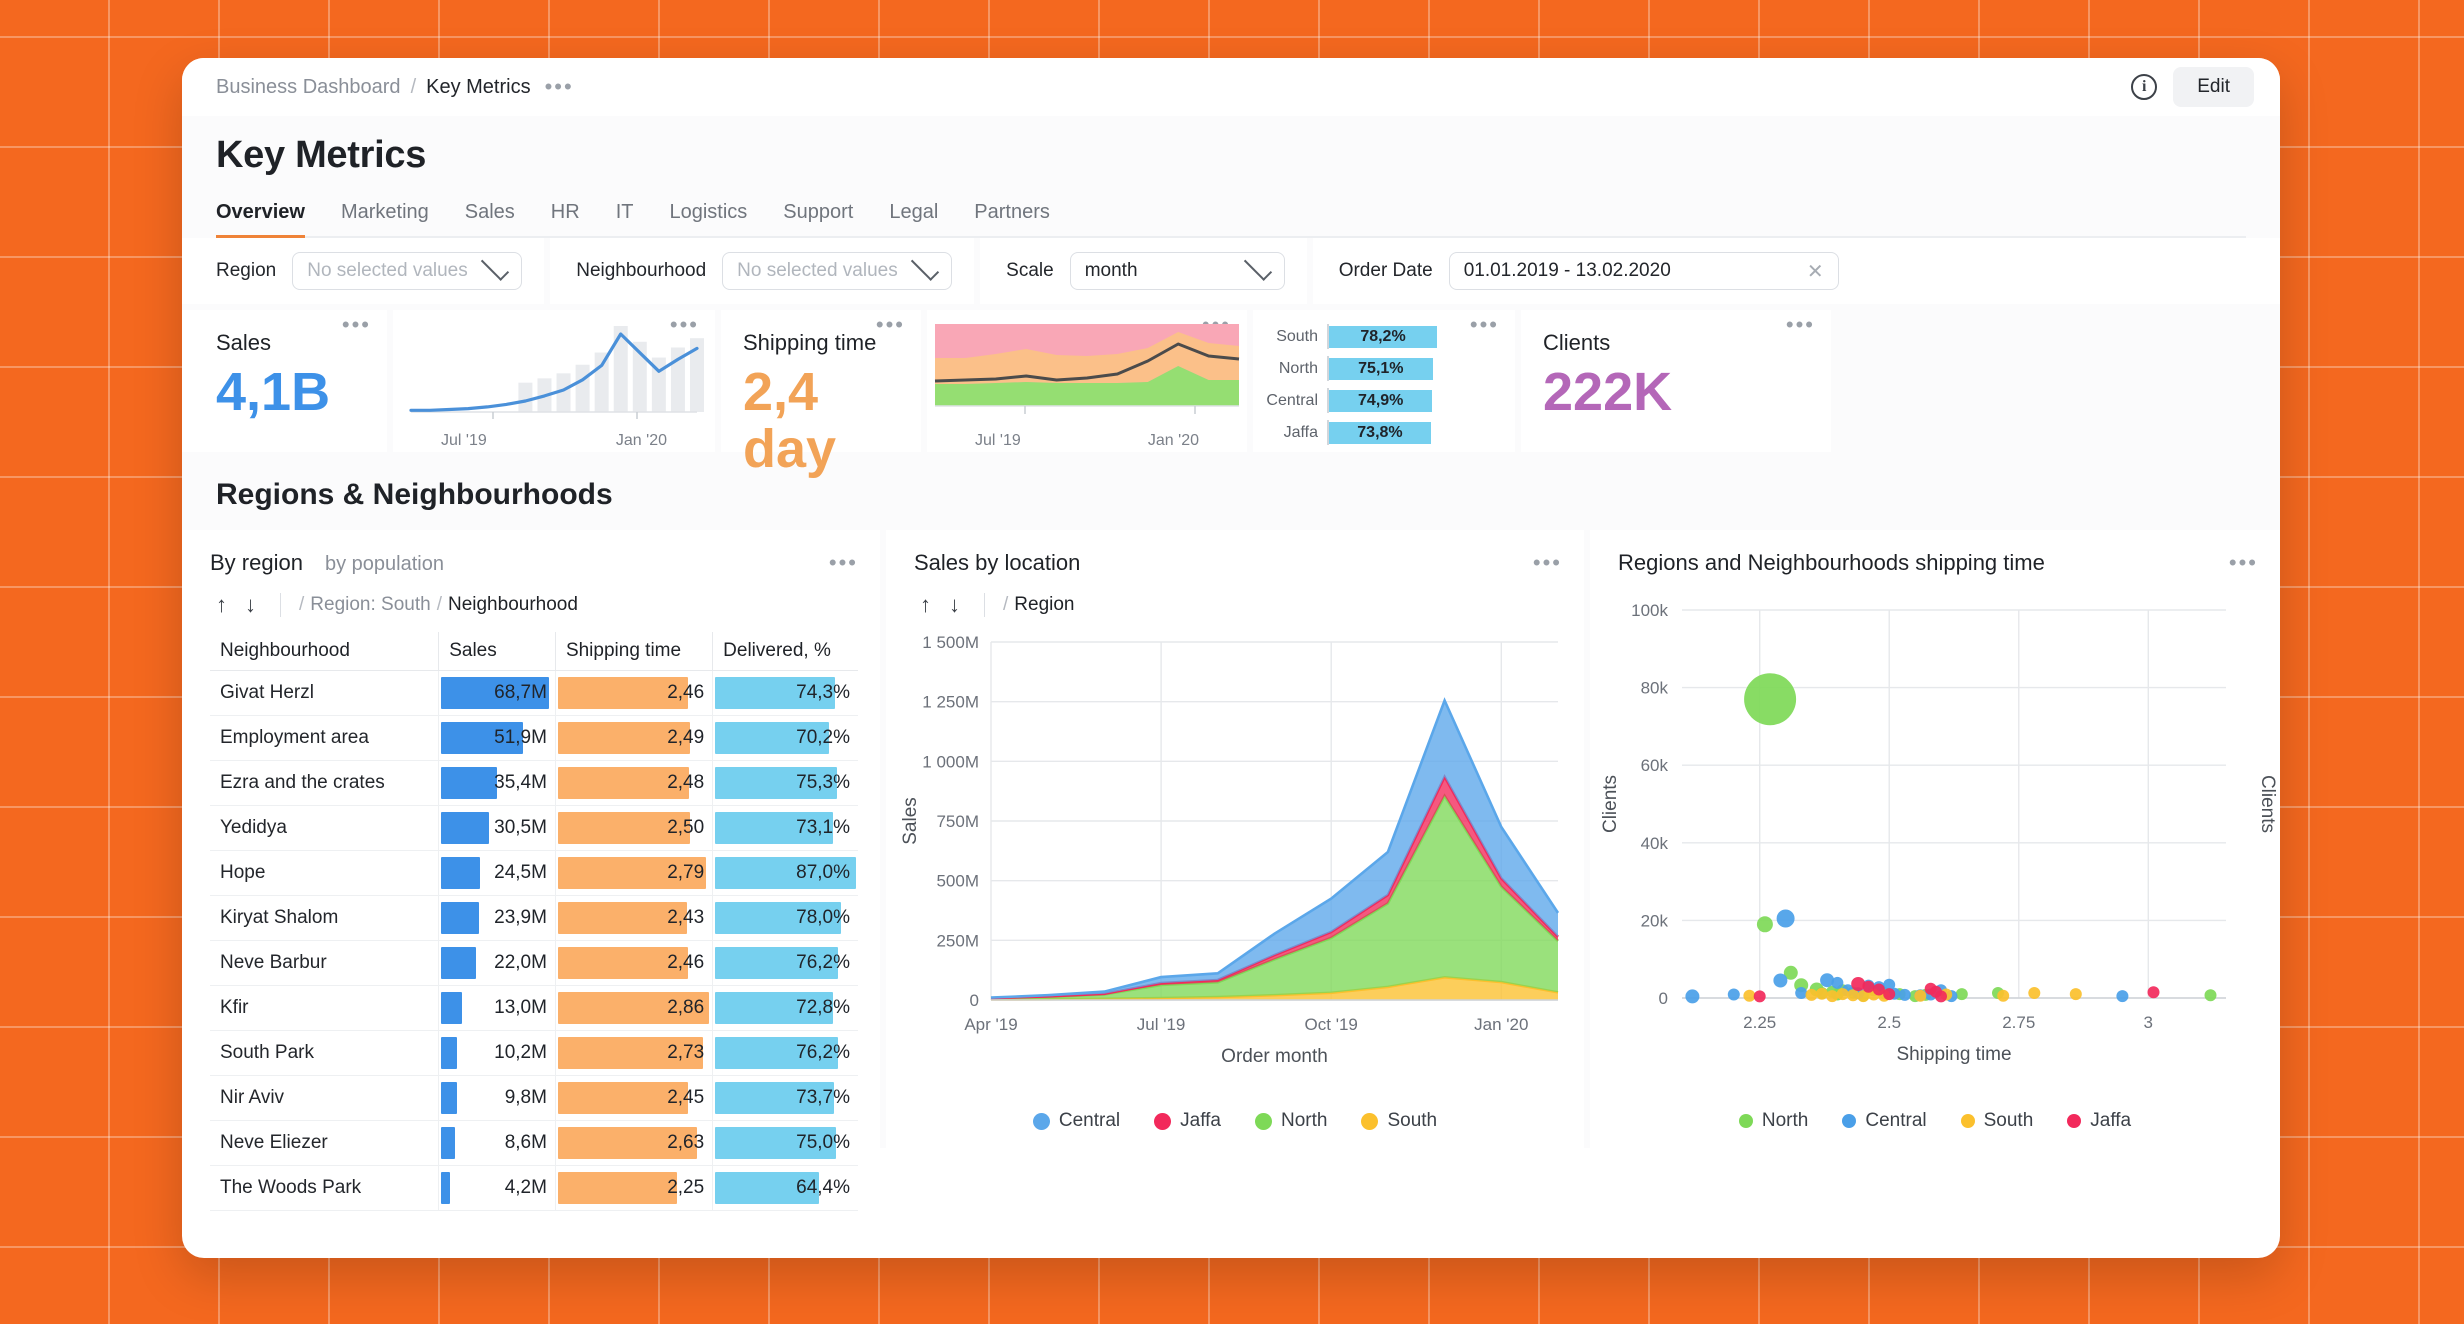 The height and width of the screenshot is (1324, 2464). I want to click on table-cell: 70,2%, so click(785, 738).